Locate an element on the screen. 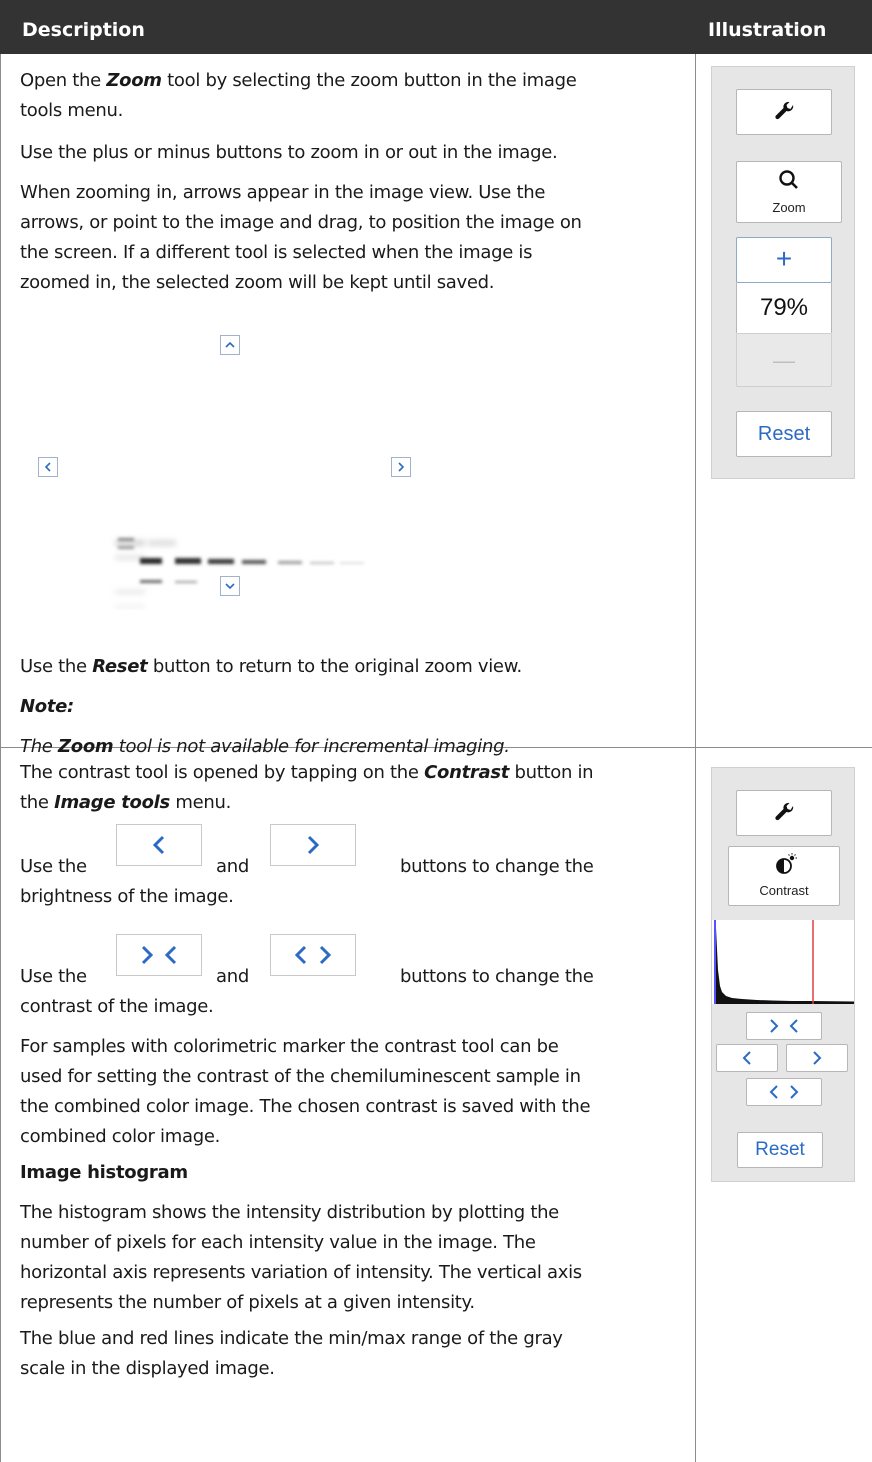 The image size is (872, 1462). table-left-border is located at coordinates (0, 758).